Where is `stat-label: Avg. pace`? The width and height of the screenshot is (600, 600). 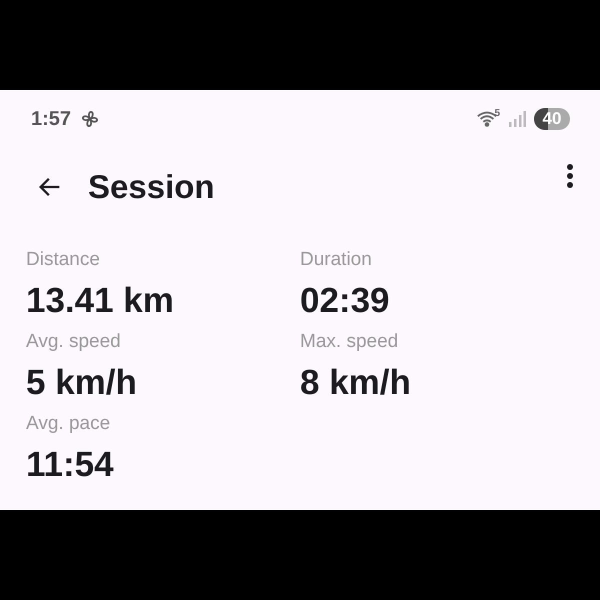 stat-label: Avg. pace is located at coordinates (69, 424).